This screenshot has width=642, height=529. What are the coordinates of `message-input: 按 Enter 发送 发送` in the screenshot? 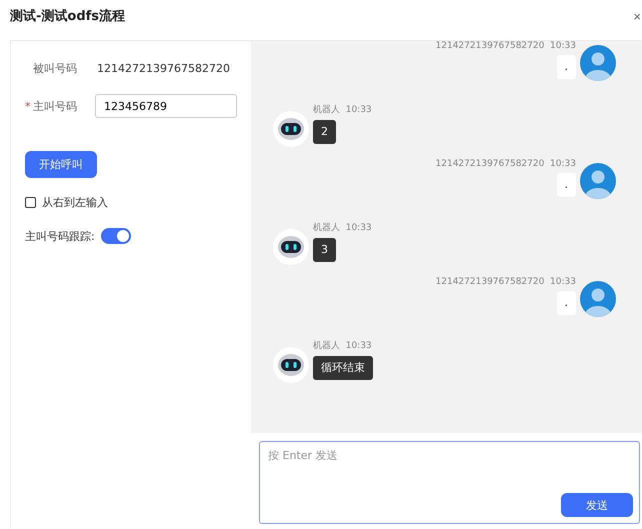 It's located at (449, 482).